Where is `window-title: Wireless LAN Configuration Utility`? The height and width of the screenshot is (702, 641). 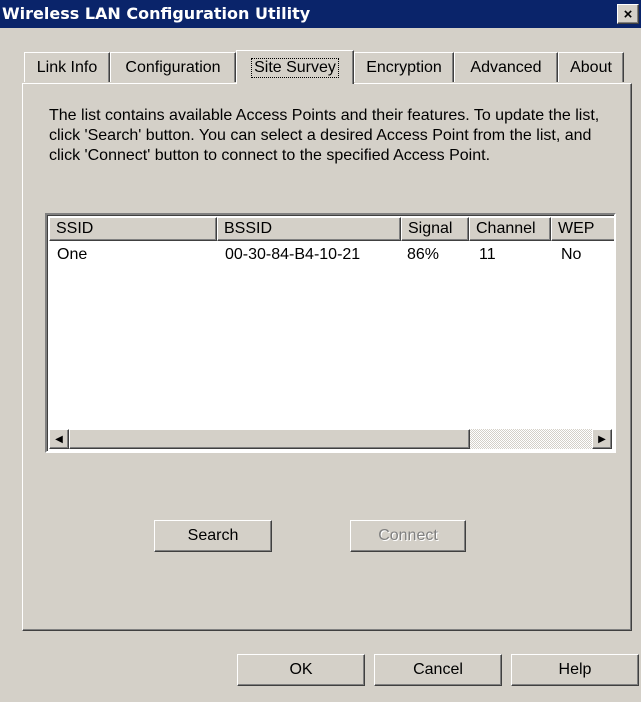 window-title: Wireless LAN Configuration Utility is located at coordinates (156, 13).